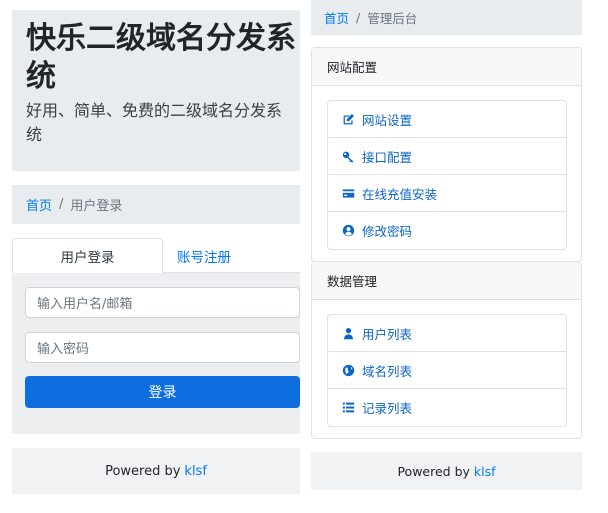  Describe the element at coordinates (348, 370) in the screenshot. I see `globe-icon` at that location.